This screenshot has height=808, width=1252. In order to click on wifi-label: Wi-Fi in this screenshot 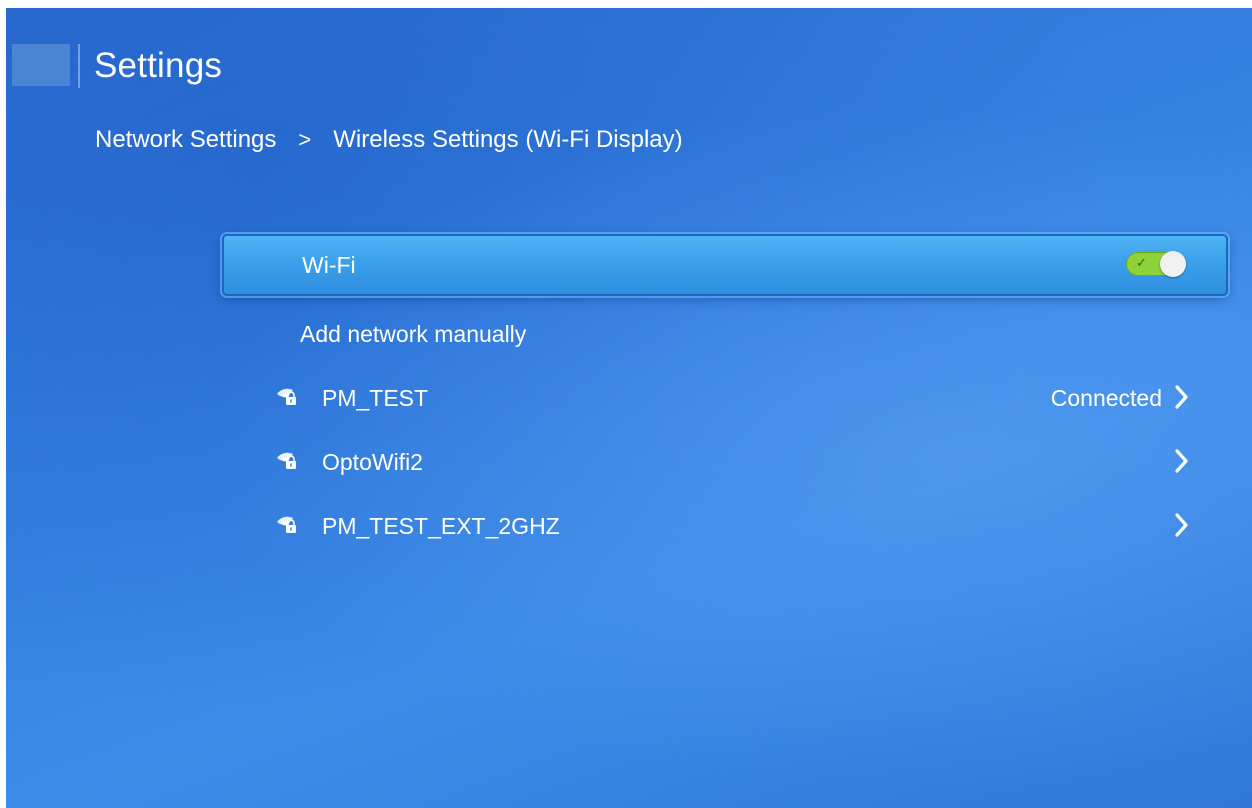, I will do `click(329, 264)`.